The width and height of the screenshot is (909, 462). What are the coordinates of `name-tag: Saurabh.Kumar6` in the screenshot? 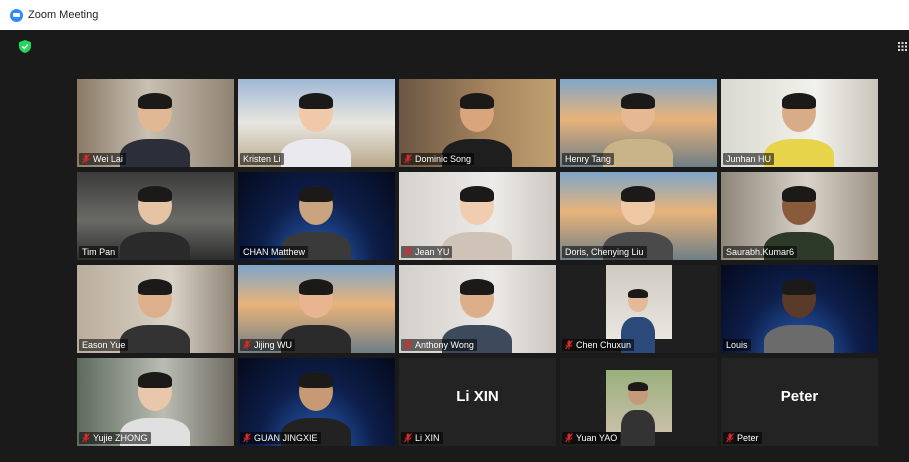 It's located at (760, 252).